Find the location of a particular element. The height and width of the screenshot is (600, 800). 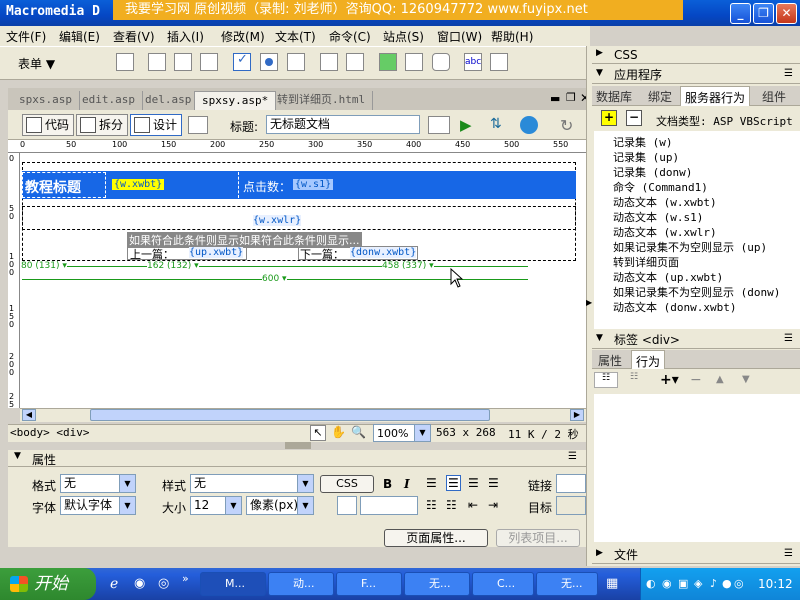

list-item: 命令 (Command1) is located at coordinates (660, 187).